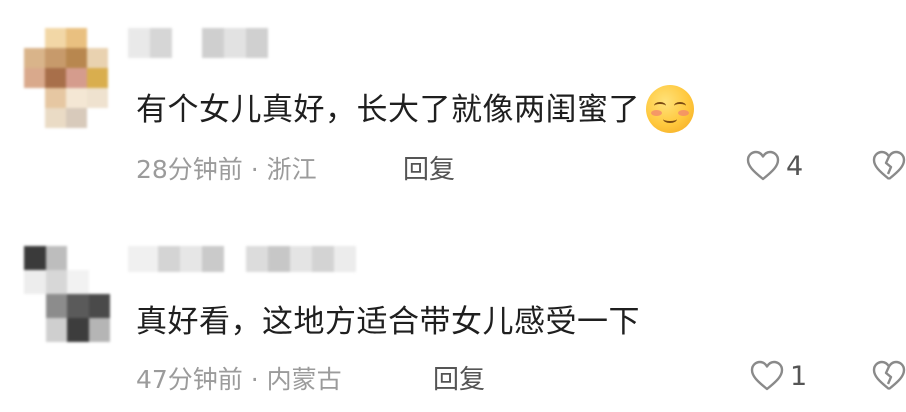 Image resolution: width=906 pixels, height=412 pixels. Describe the element at coordinates (670, 108) in the screenshot. I see `smiling-face-with-blush-emoji-icon` at that location.